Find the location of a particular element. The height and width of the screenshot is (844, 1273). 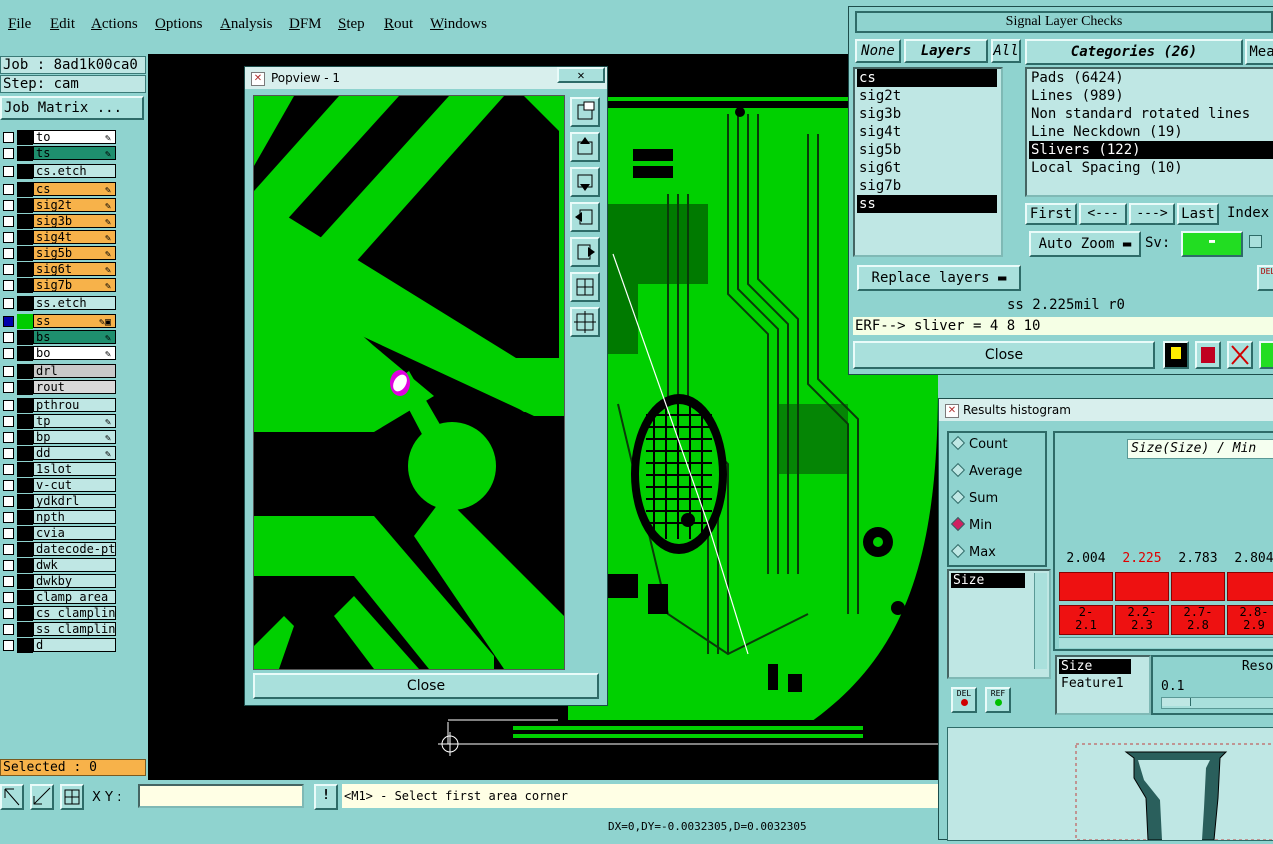

layer-name: 1slot is located at coordinates (74, 469).